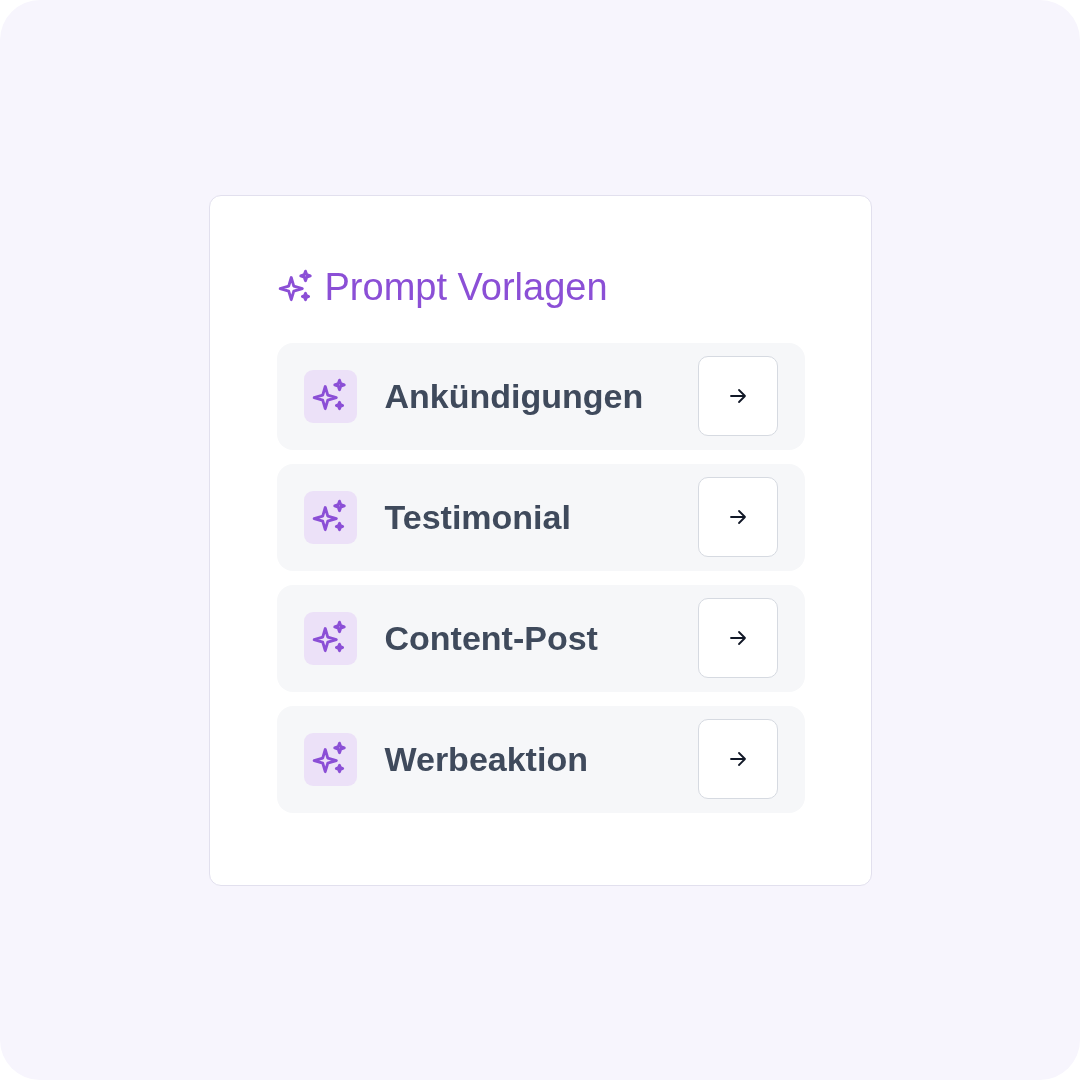 This screenshot has width=1080, height=1080. What do you see at coordinates (486, 759) in the screenshot?
I see `template-label: Werbeaktion` at bounding box center [486, 759].